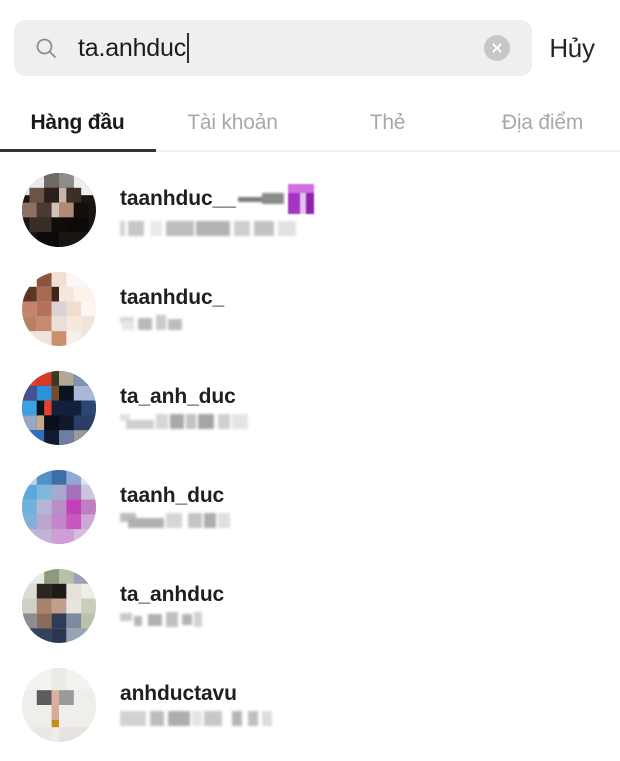  What do you see at coordinates (300, 198) in the screenshot?
I see `emoji-glyph` at bounding box center [300, 198].